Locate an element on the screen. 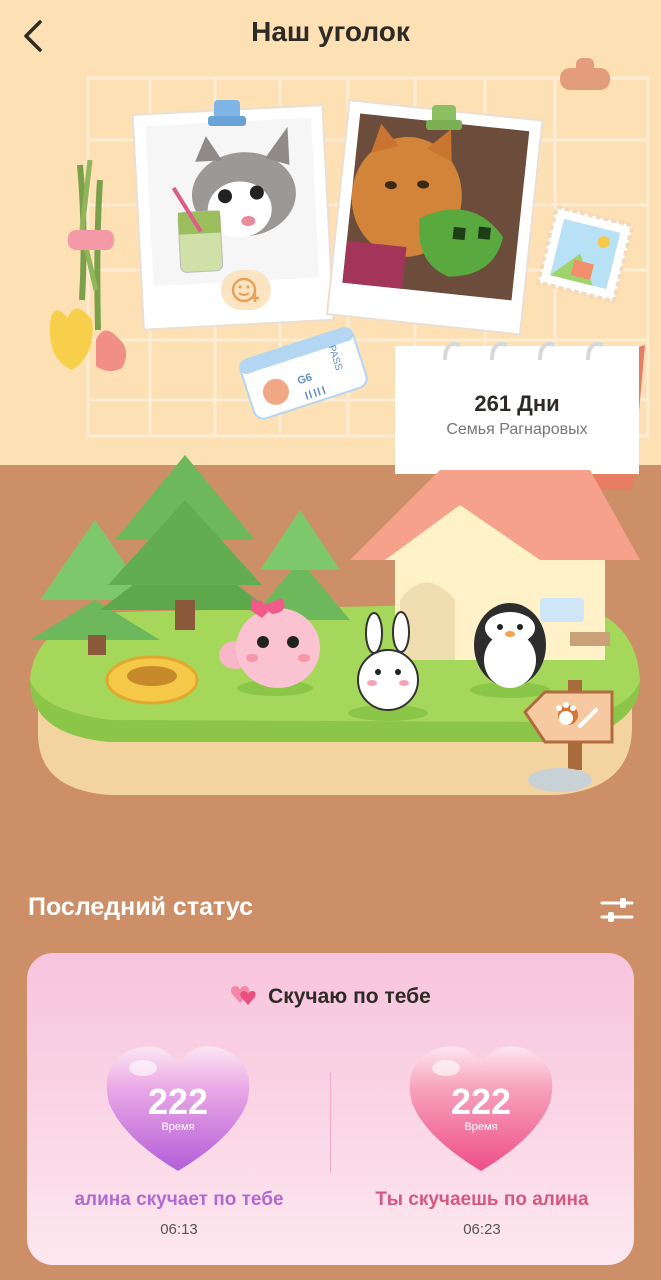 Image resolution: width=661 pixels, height=1280 pixels. my-miss-heart: 222 Время is located at coordinates (481, 1108).